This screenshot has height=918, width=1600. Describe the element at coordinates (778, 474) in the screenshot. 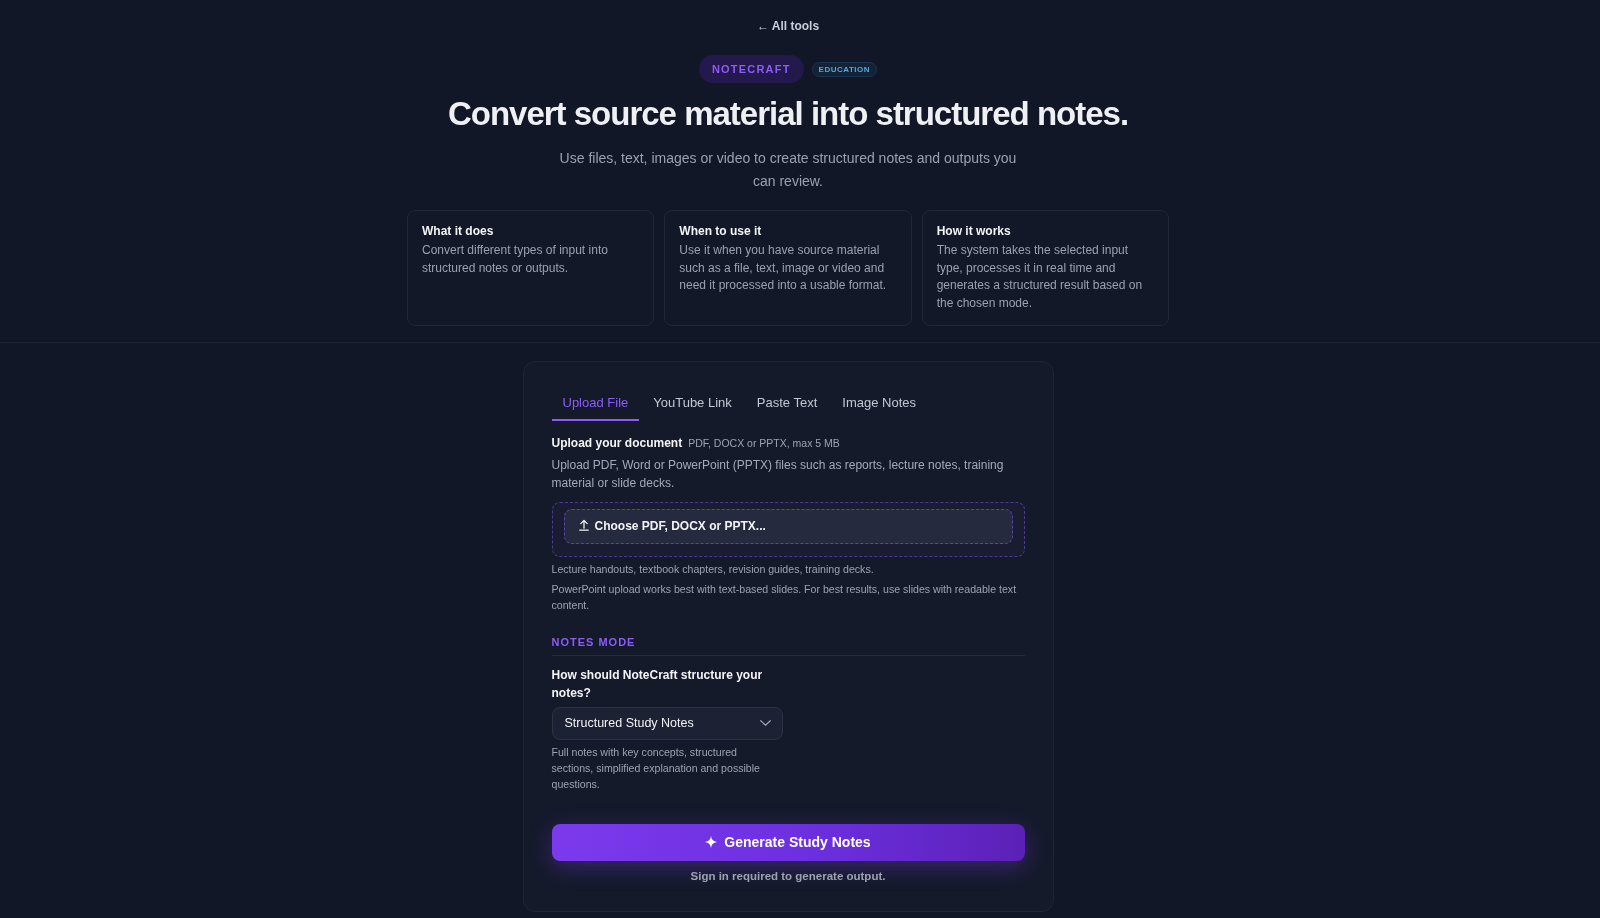

I see `upload-description: Upload PDF, Word or PowerPoint (PPTX) files such as reports, lecture notes, training material or slide decks.` at that location.